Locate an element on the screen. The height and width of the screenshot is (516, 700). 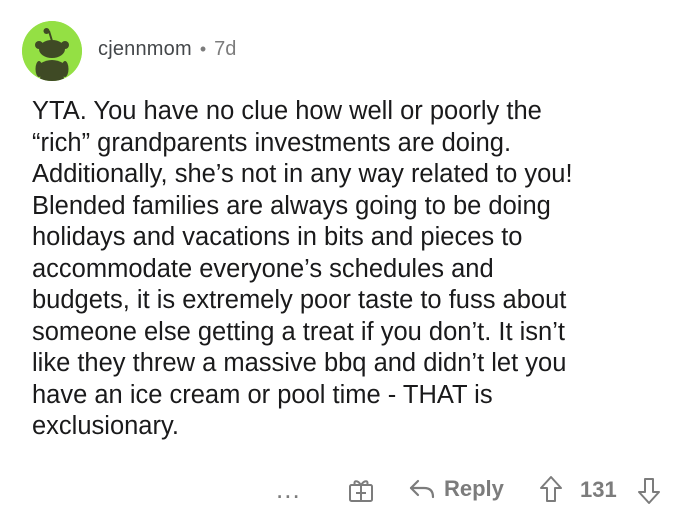
award-button is located at coordinates (361, 490).